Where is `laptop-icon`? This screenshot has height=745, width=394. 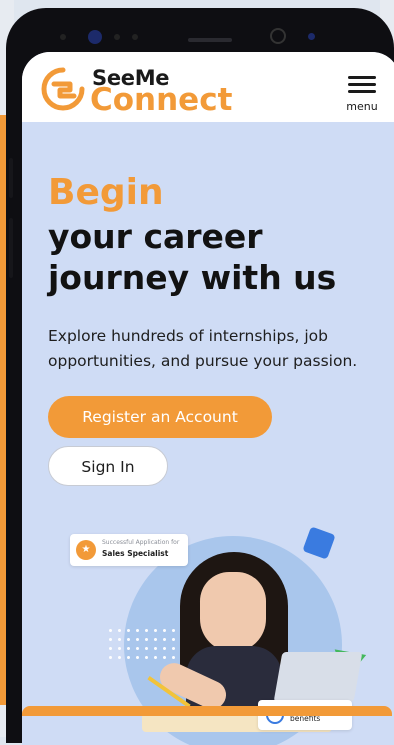
laptop-icon is located at coordinates (318, 677).